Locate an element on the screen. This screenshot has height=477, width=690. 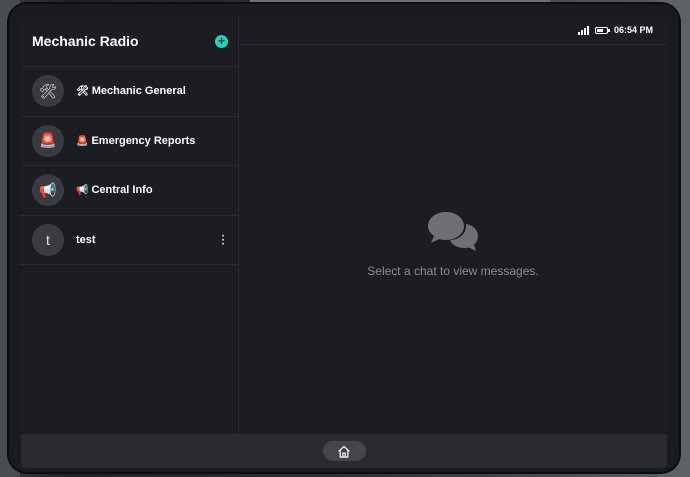
chat-item-mechanic-general: 🛠 🛠 Mechanic General is located at coordinates (129, 92).